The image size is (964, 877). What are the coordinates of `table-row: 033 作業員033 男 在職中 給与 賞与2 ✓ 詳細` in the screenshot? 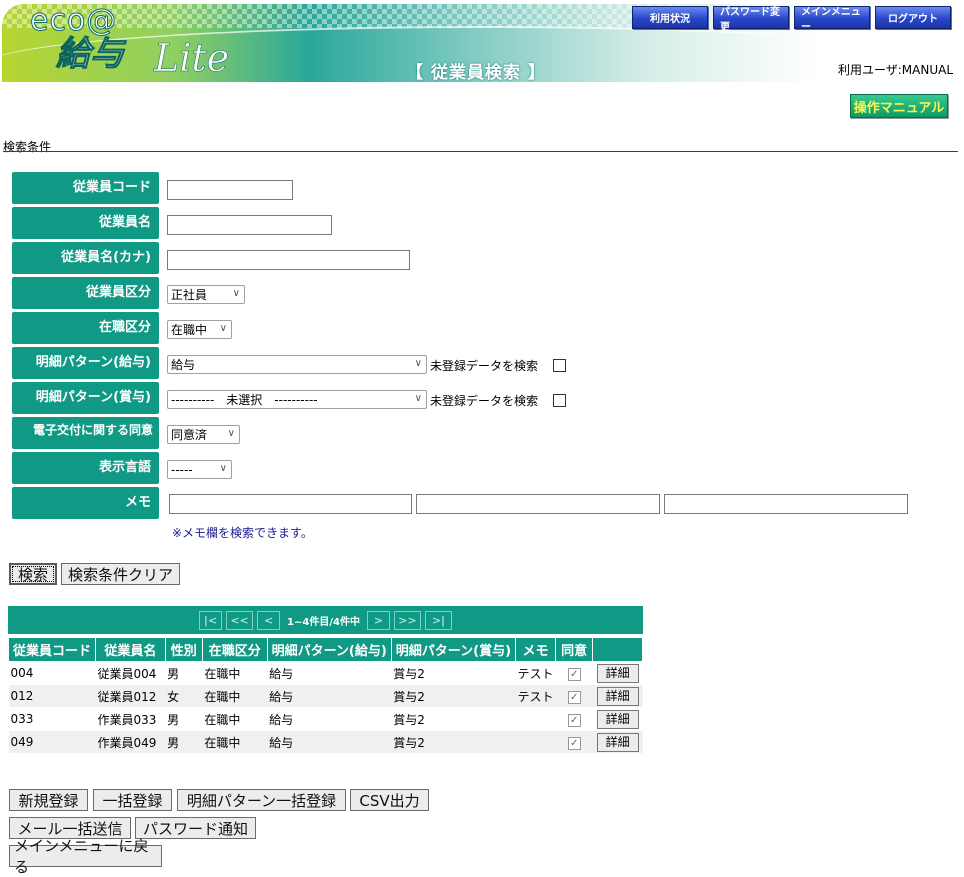 It's located at (325, 719).